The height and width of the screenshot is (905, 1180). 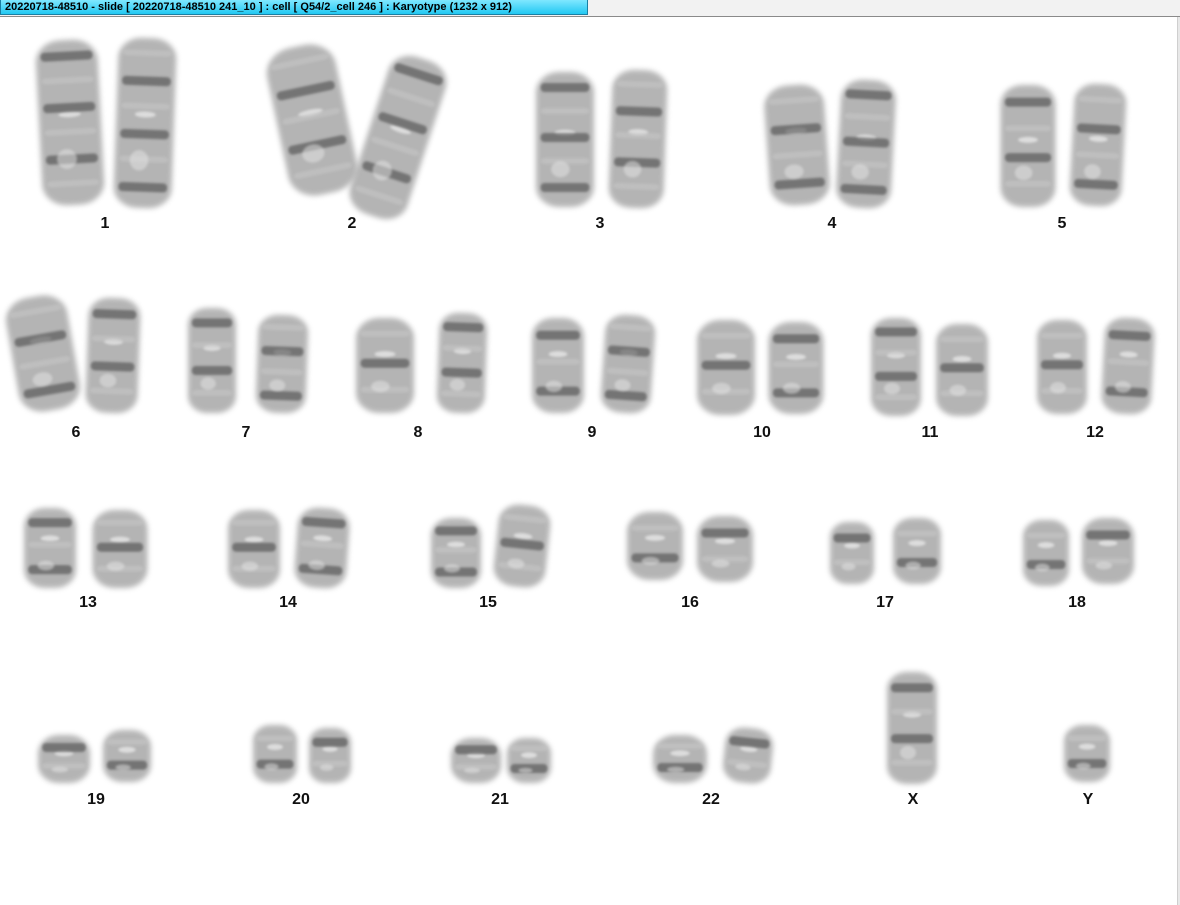 I want to click on chromosome-label: 19, so click(x=96, y=799).